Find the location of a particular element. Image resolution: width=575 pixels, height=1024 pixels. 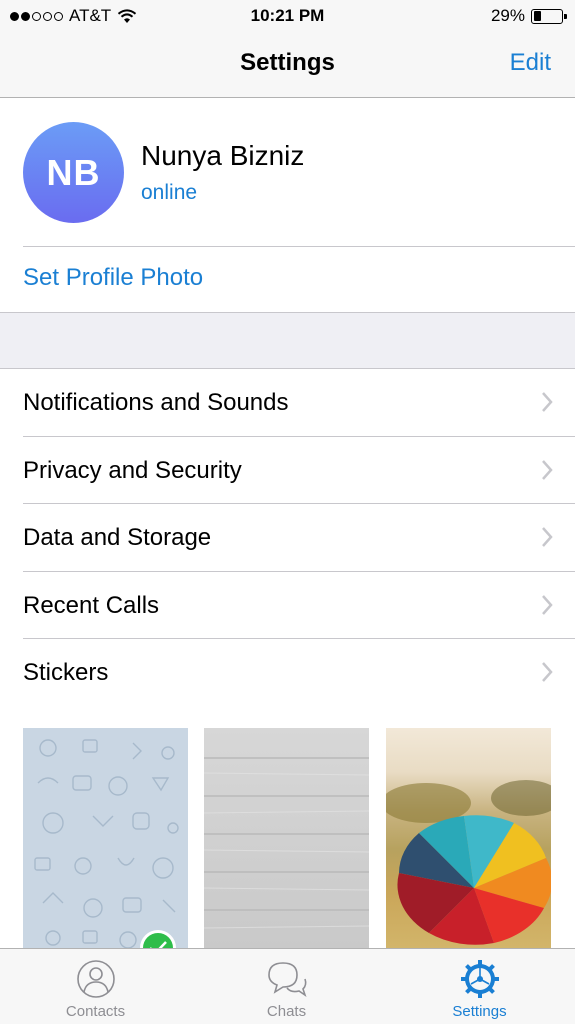

menu-item-stickers: Stickers is located at coordinates (287, 673).